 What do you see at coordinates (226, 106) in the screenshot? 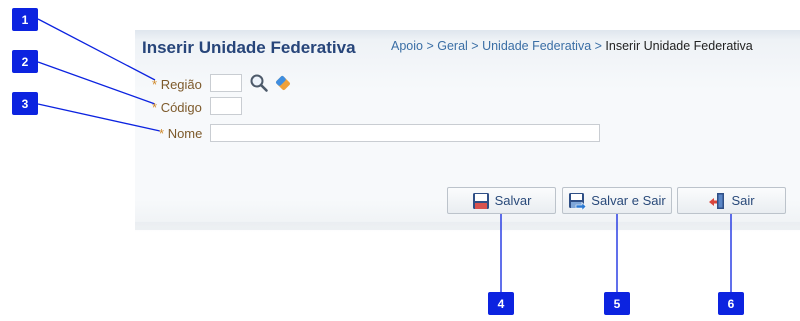
I see `codigo-input` at bounding box center [226, 106].